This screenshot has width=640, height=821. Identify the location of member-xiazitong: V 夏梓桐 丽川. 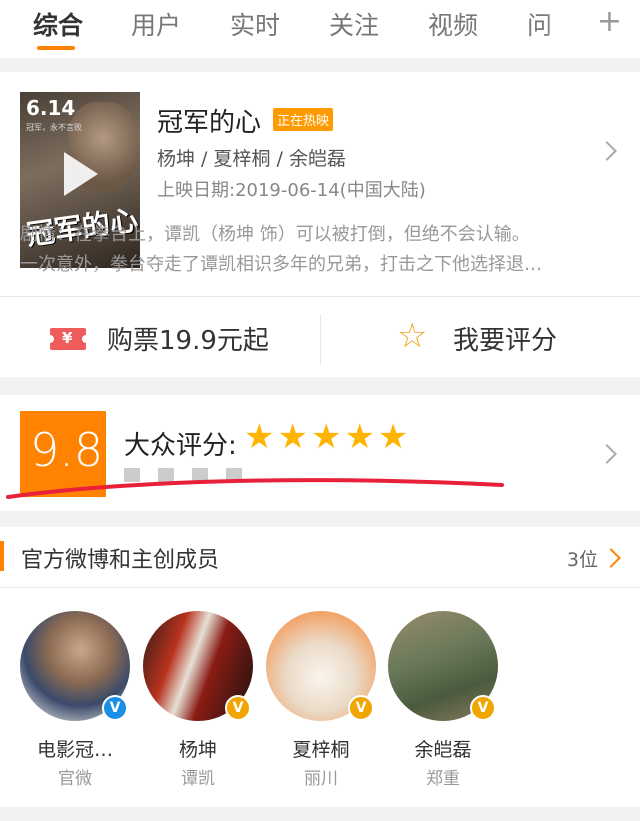
(321, 701).